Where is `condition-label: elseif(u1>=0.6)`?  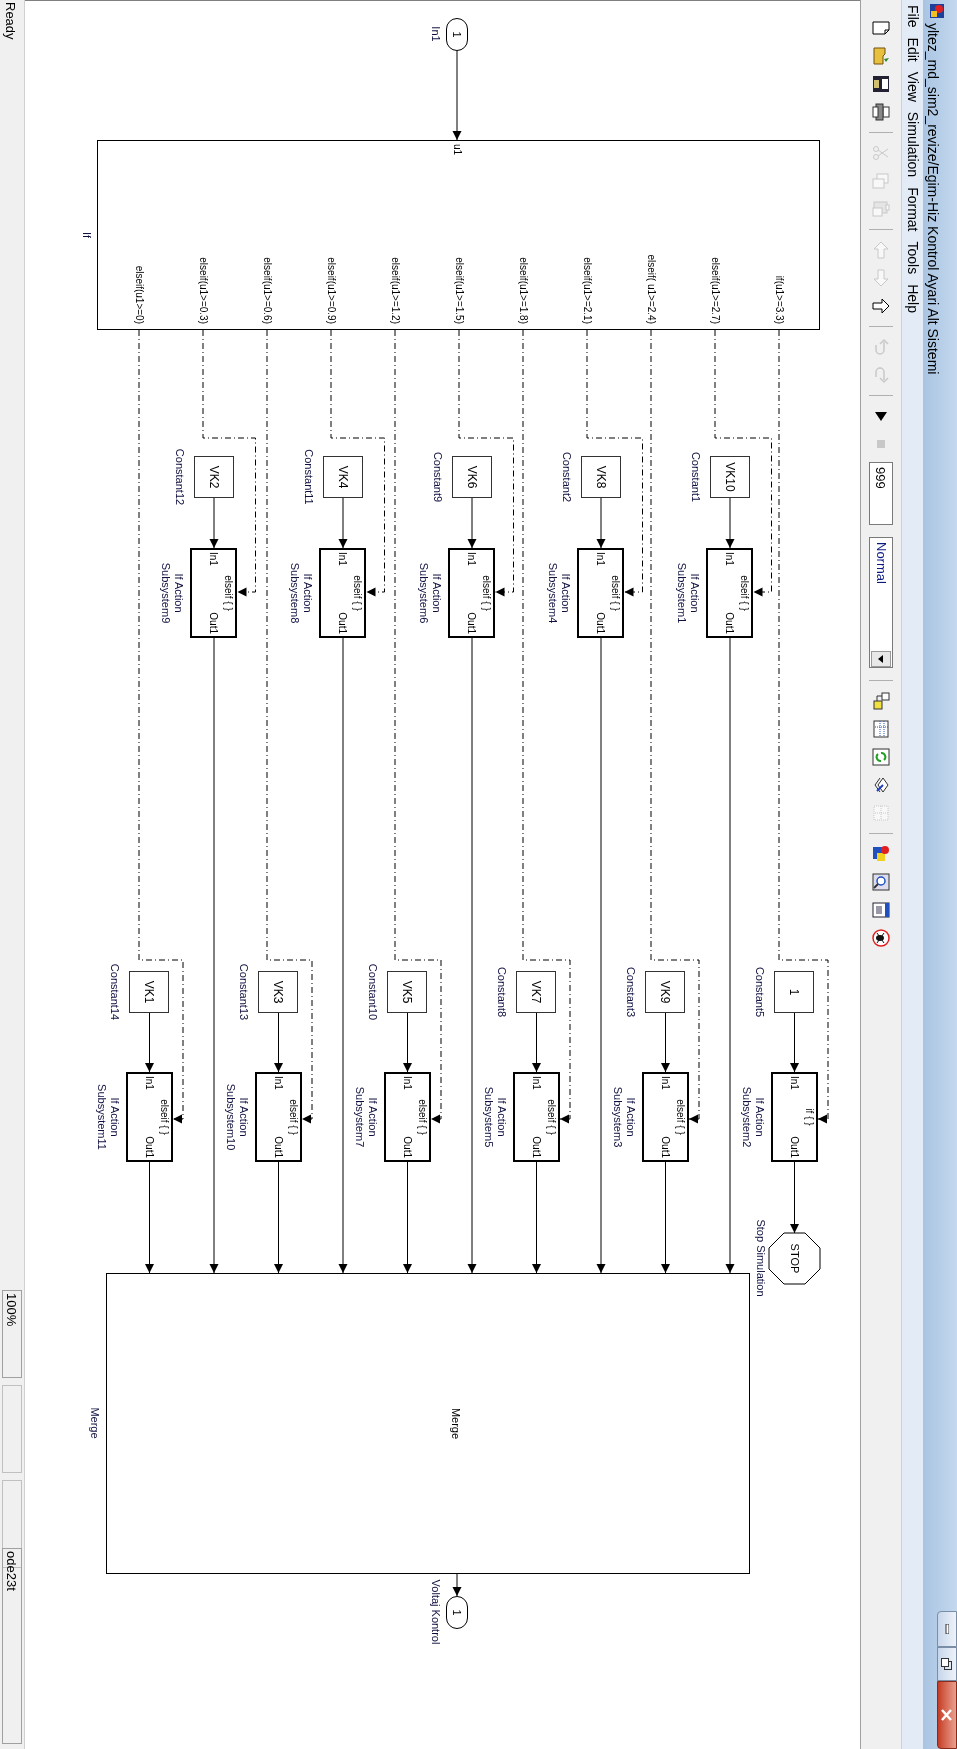 condition-label: elseif(u1>=0.6) is located at coordinates (267, 290).